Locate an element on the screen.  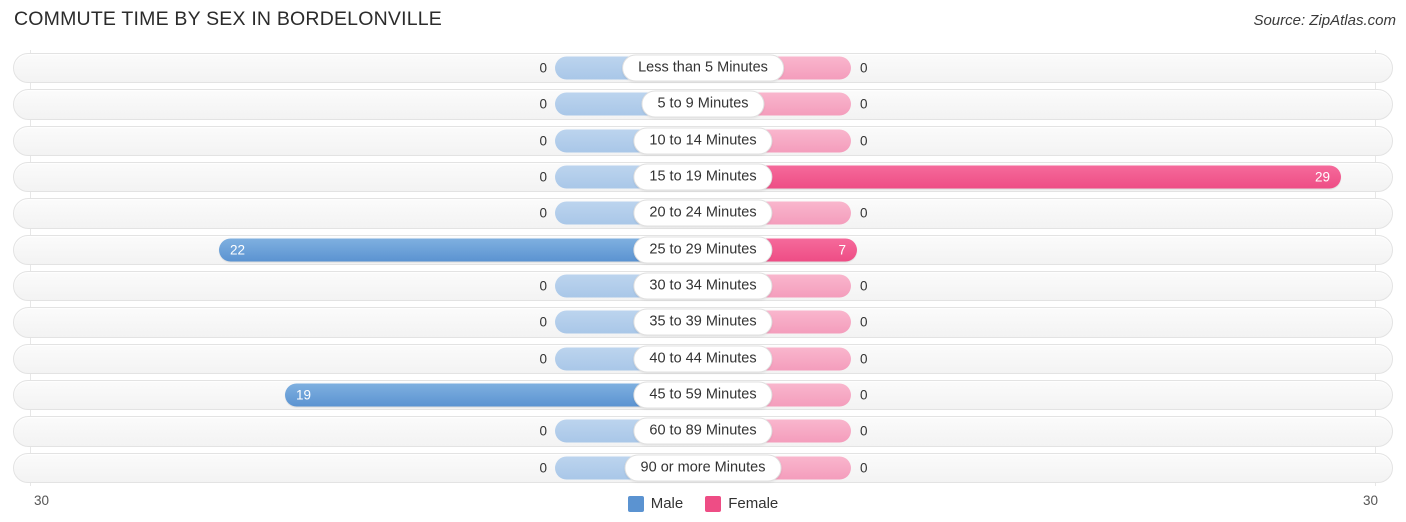
female-bar: 29 is located at coordinates (1022, 177).